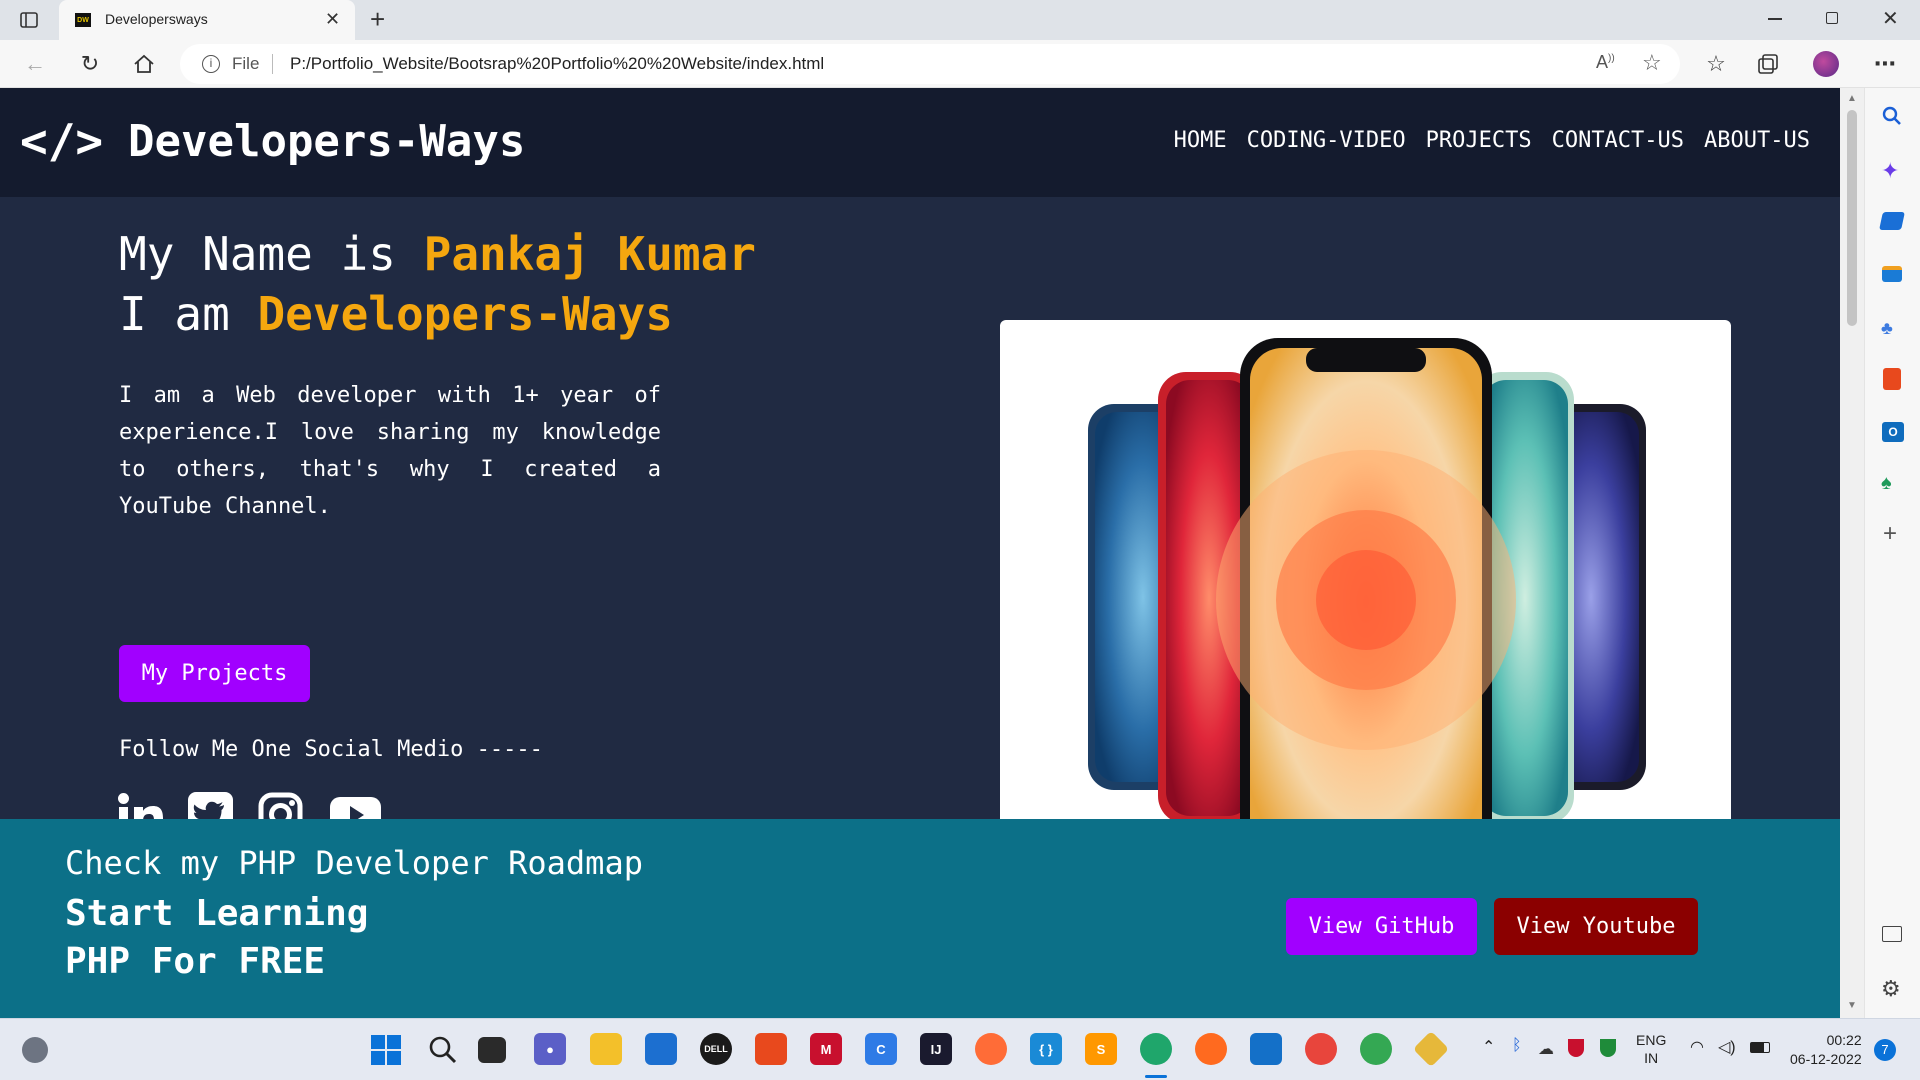 This screenshot has width=1920, height=1080. Describe the element at coordinates (1890, 171) in the screenshot. I see `sidebar-discover-icon: ✦` at that location.